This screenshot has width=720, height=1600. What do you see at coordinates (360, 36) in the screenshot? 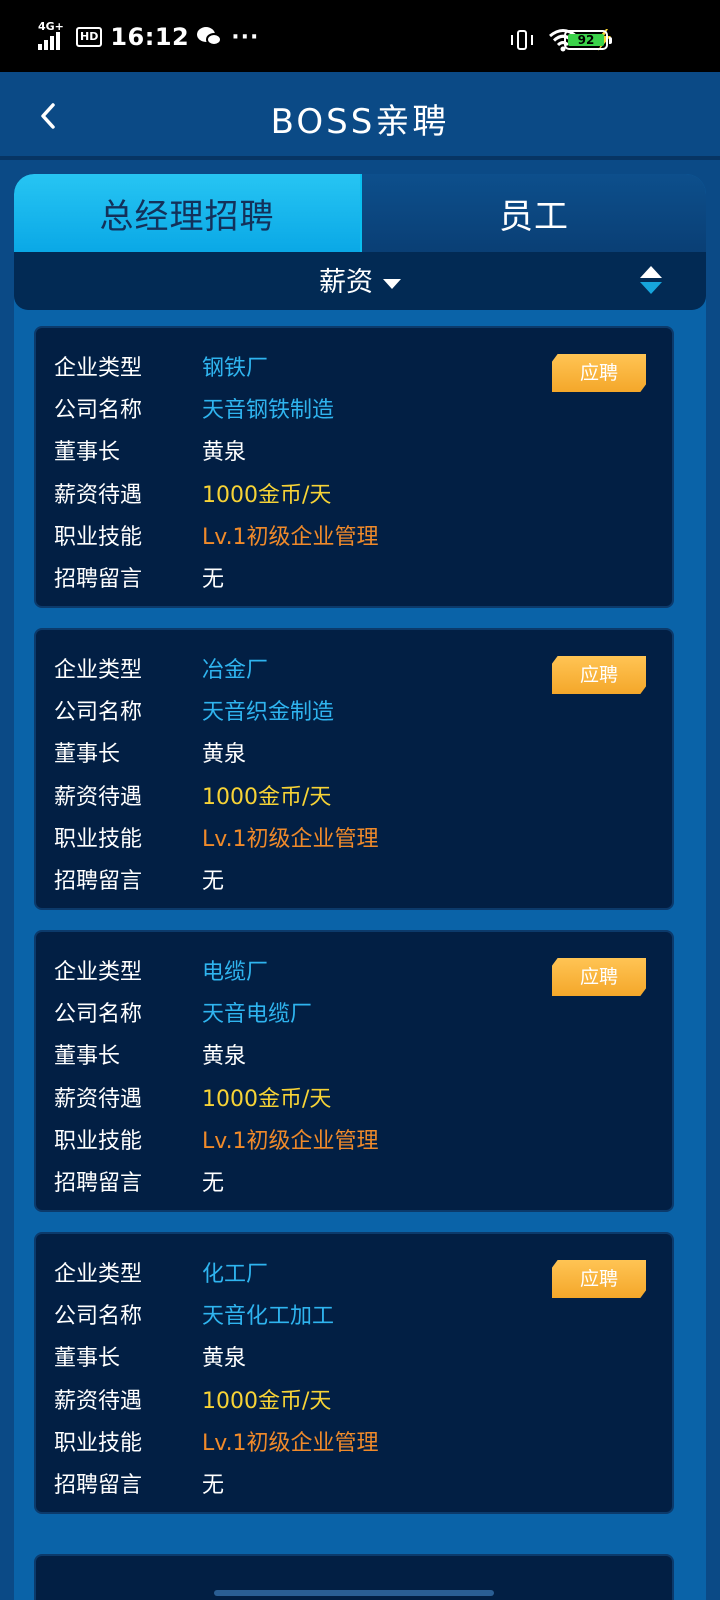
I see `status-bar: 4G+ HD 16:12 ··· 92` at bounding box center [360, 36].